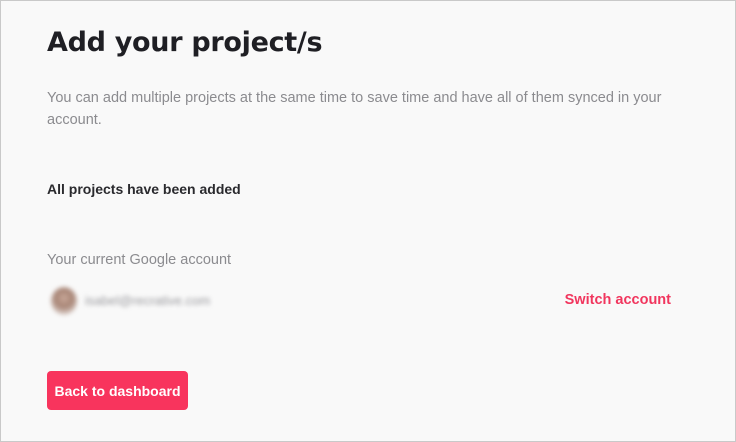 This screenshot has height=442, width=736. What do you see at coordinates (148, 300) in the screenshot?
I see `account-email: isabel@recrative.com` at bounding box center [148, 300].